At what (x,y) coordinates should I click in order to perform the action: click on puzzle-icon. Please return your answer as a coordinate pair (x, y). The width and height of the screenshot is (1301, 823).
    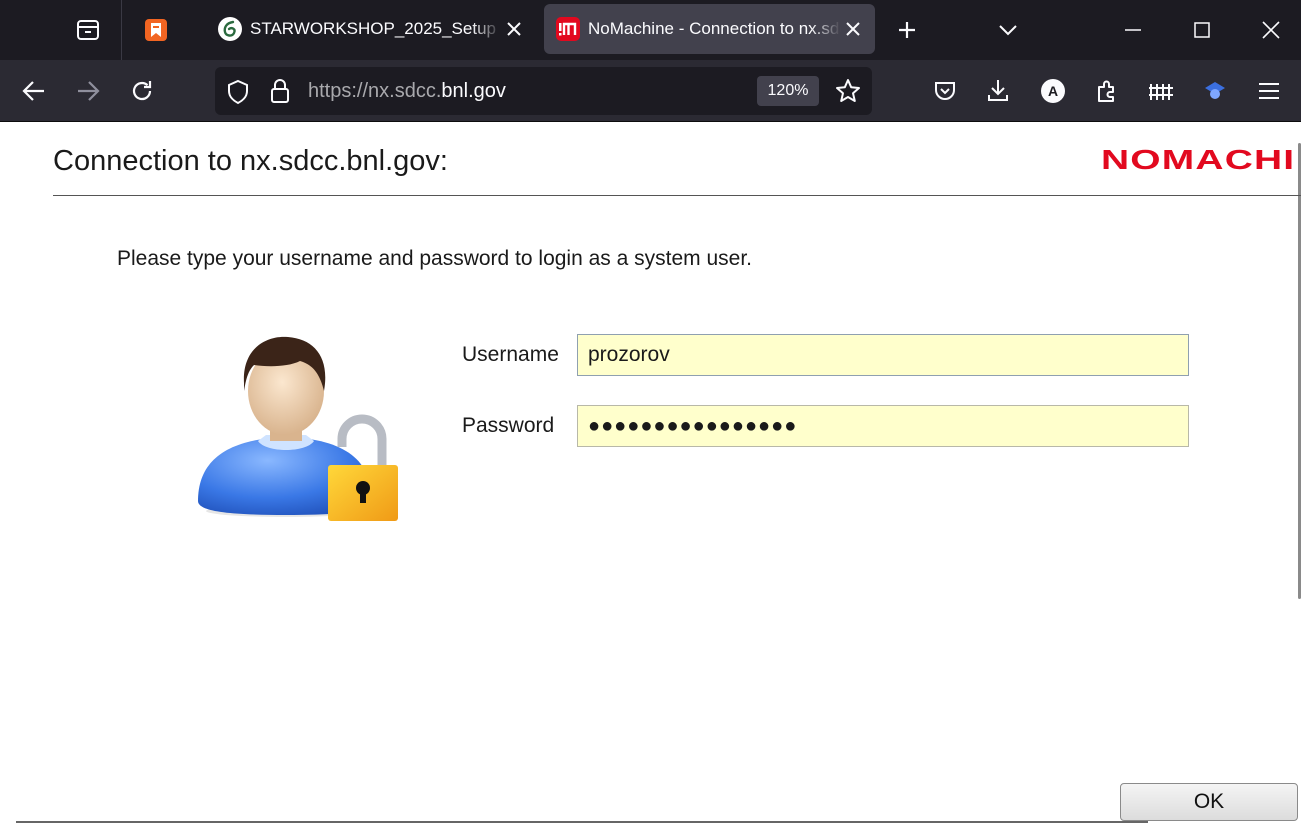
    Looking at the image, I should click on (1106, 91).